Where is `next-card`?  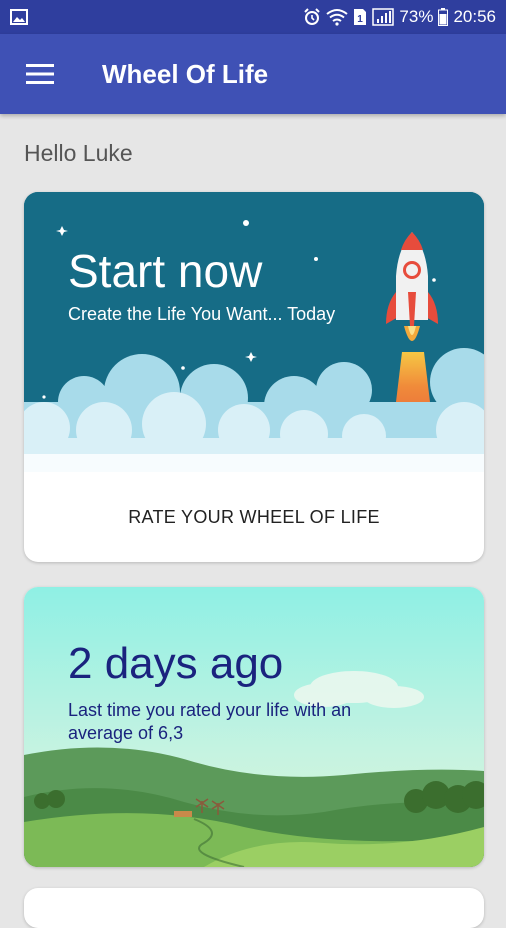
next-card is located at coordinates (254, 908).